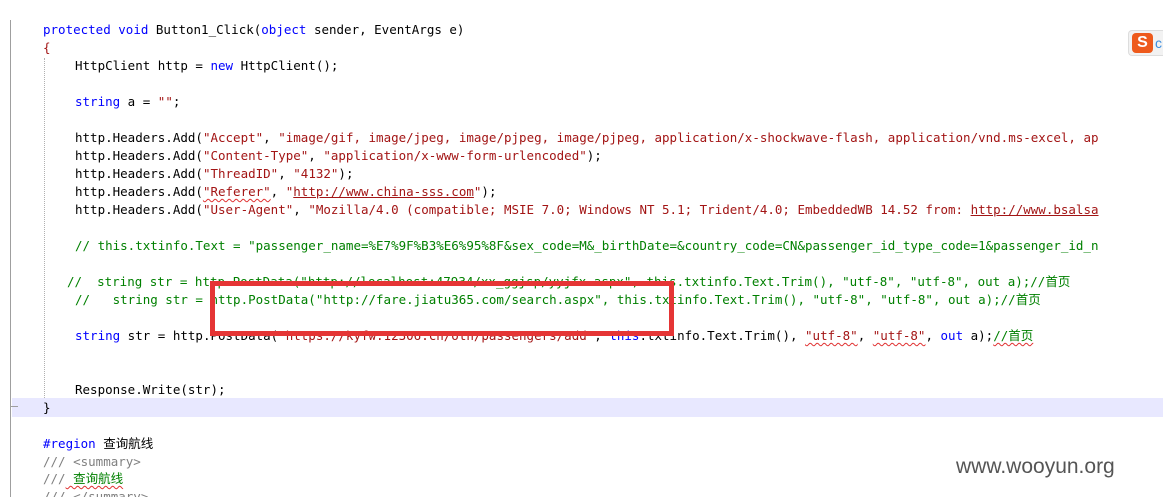  Describe the element at coordinates (98, 443) in the screenshot. I see `code-line-region: #region 查询航线` at that location.